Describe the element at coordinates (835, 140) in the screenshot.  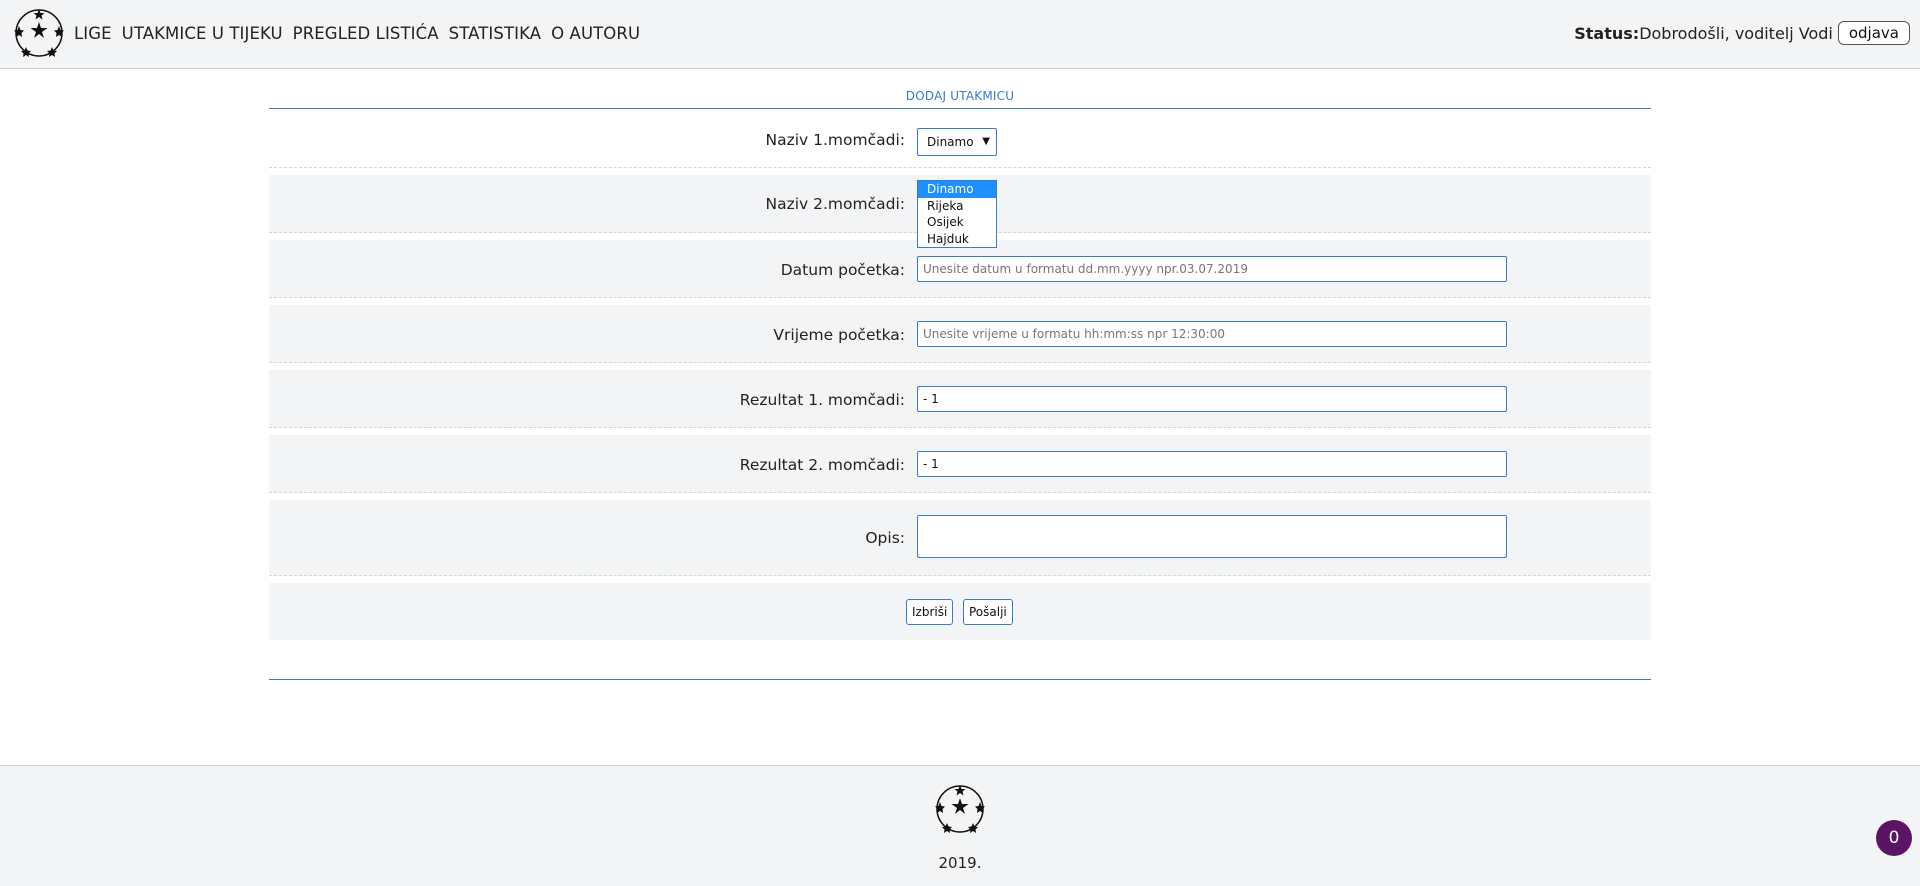
I see `team1-label: Naziv 1.momčadi:` at that location.